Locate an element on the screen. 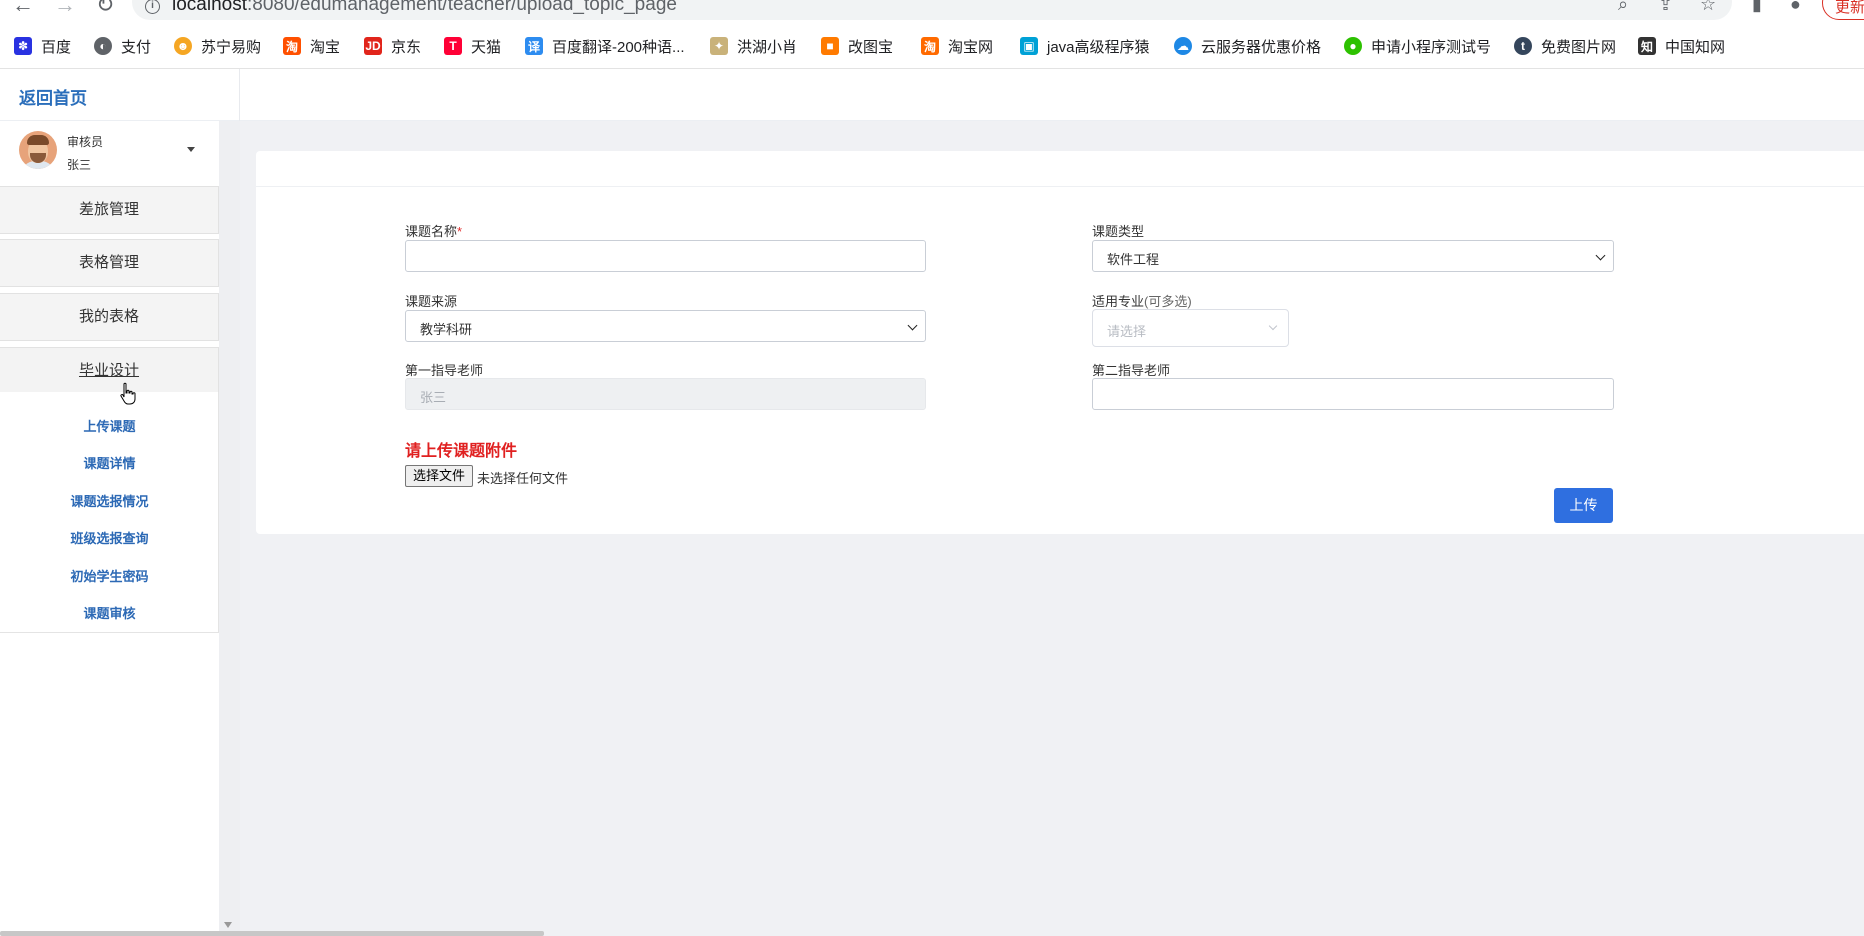  submenu-topic-selection-status: 课题选报情况 is located at coordinates (109, 502).